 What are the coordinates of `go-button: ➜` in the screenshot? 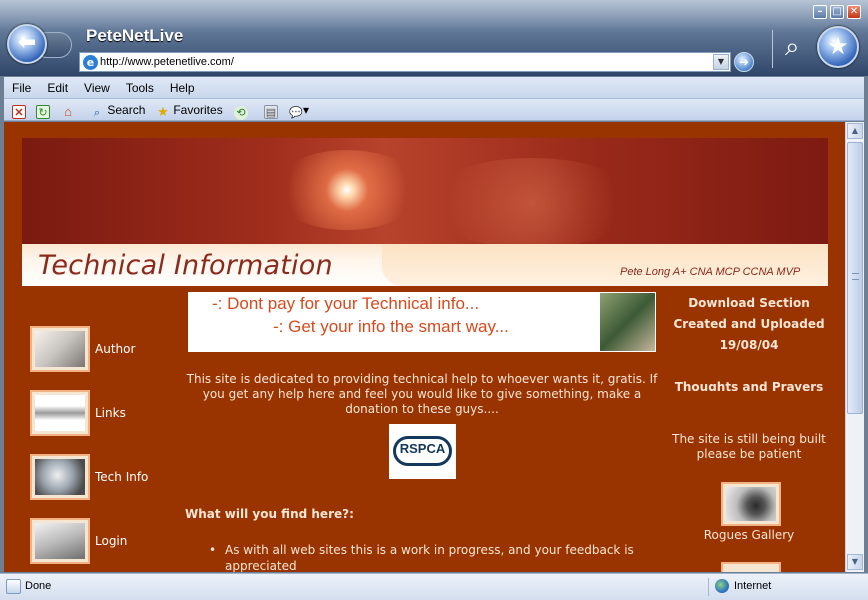 It's located at (744, 62).